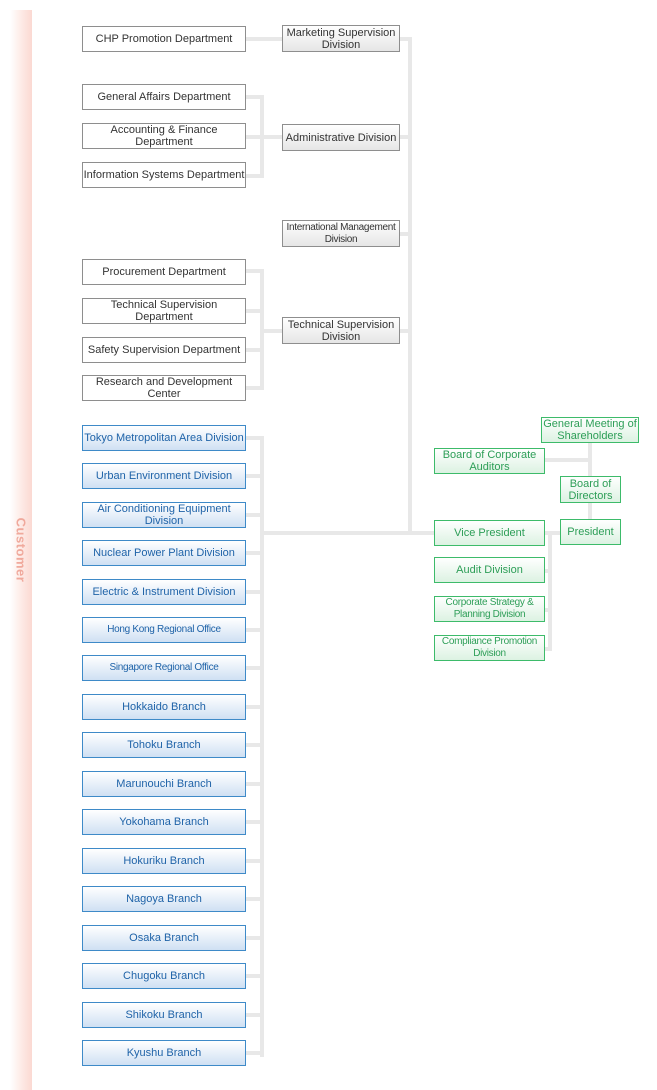 This screenshot has width=657, height=1090. What do you see at coordinates (164, 899) in the screenshot?
I see `operating-unit: Nagoya Branch` at bounding box center [164, 899].